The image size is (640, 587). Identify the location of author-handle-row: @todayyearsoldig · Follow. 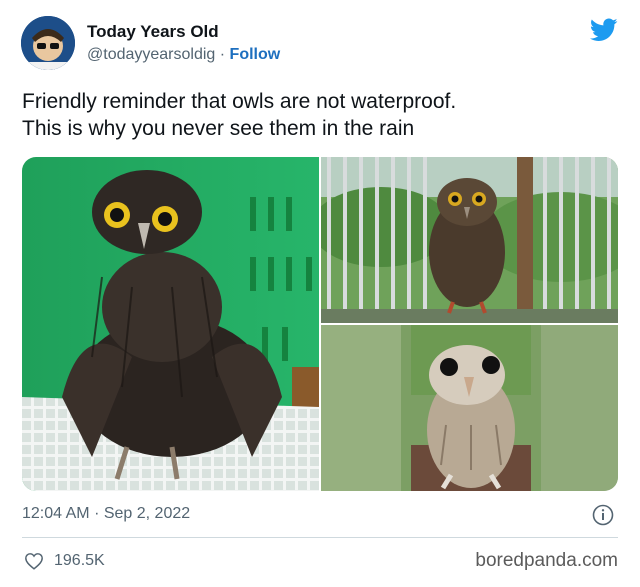
(183, 55).